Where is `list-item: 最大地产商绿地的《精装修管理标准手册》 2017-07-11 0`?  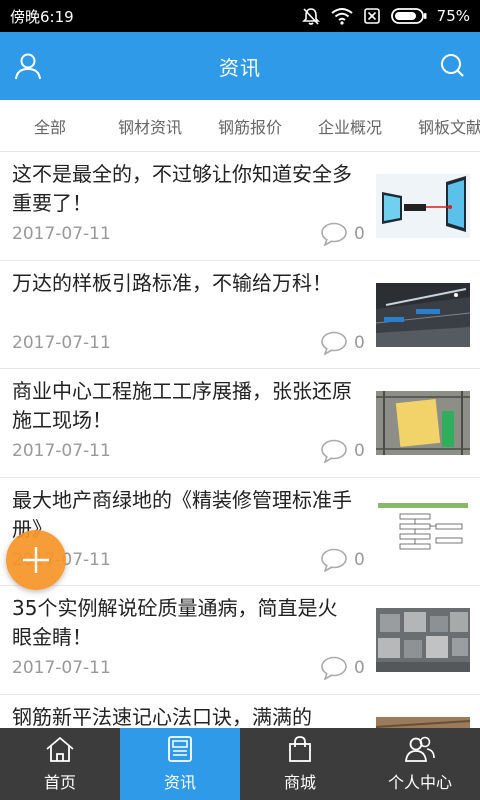 list-item: 最大地产商绿地的《精装修管理标准手册》 2017-07-11 0 is located at coordinates (240, 532).